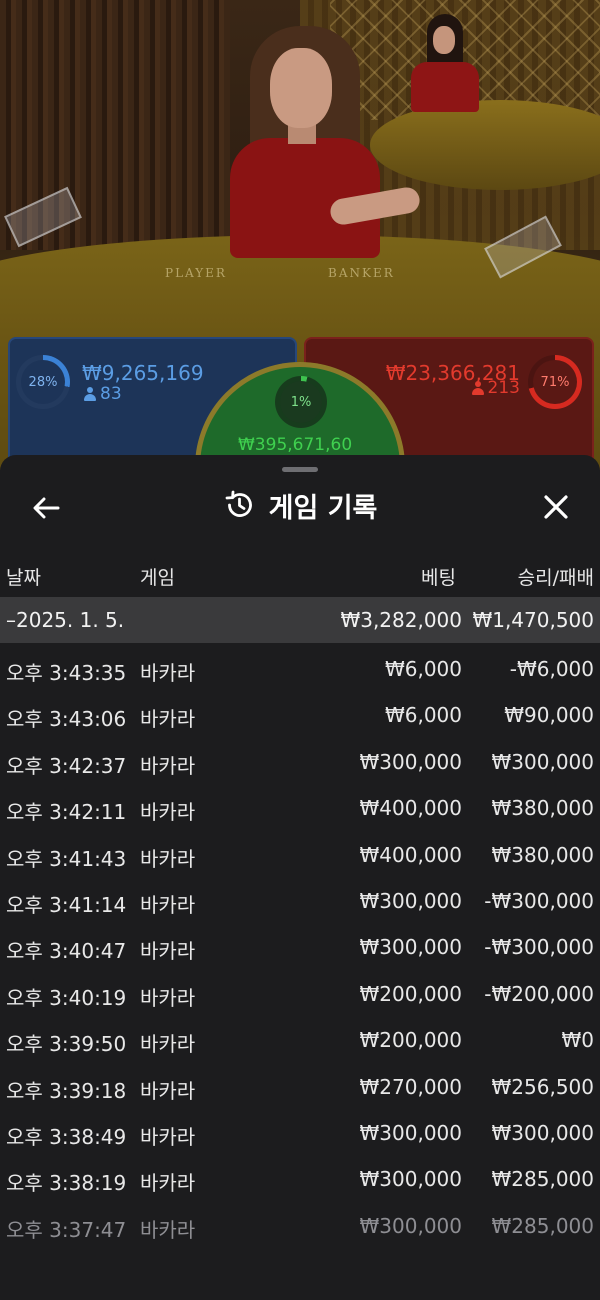 The height and width of the screenshot is (1300, 600). Describe the element at coordinates (23, 578) in the screenshot. I see `column-date: 날짜` at that location.